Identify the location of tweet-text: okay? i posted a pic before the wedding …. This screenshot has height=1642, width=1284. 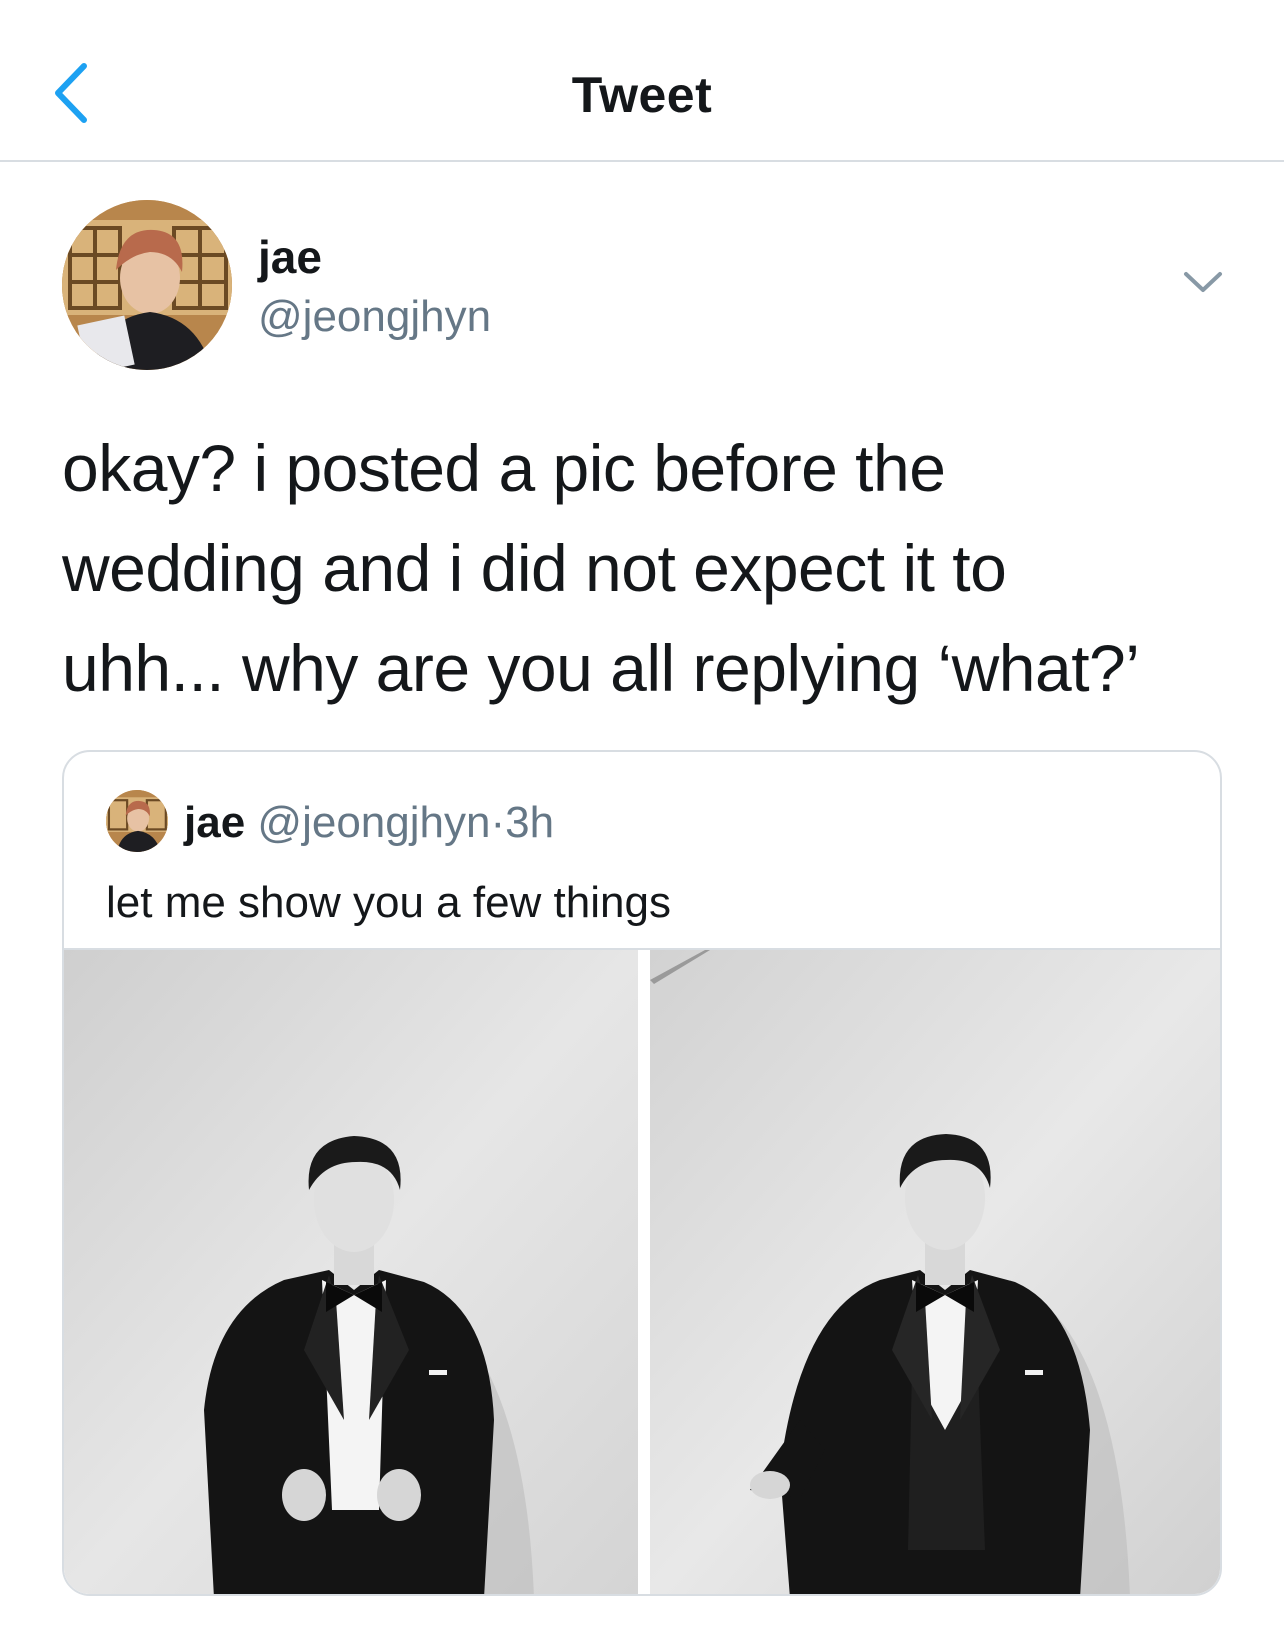
(601, 568).